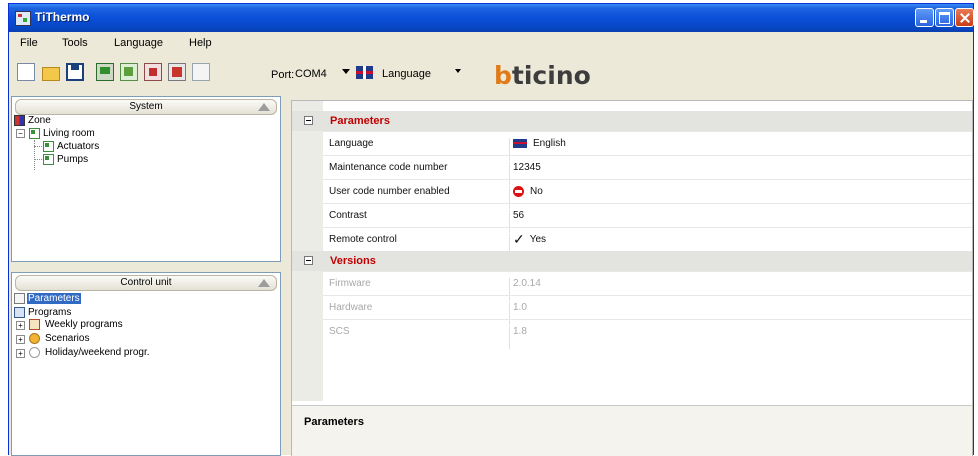 The height and width of the screenshot is (456, 978). What do you see at coordinates (315, 74) in the screenshot?
I see `port-select: COM4` at bounding box center [315, 74].